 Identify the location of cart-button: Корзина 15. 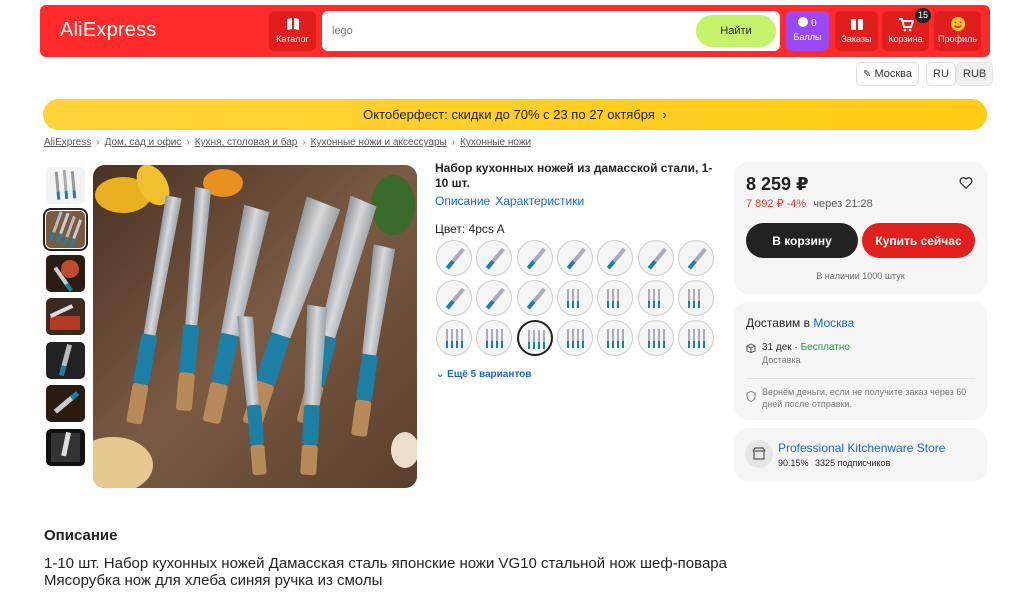
(906, 29).